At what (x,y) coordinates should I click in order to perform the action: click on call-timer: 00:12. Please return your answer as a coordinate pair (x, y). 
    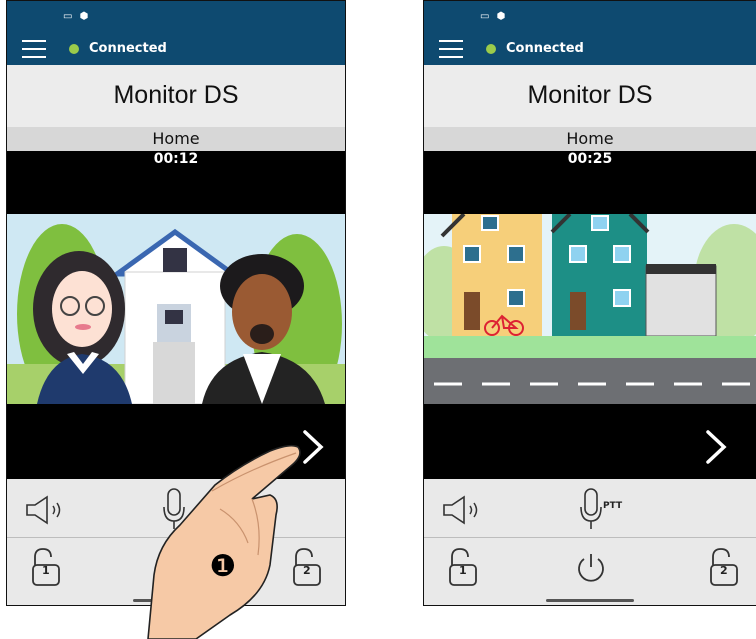
    Looking at the image, I should click on (176, 159).